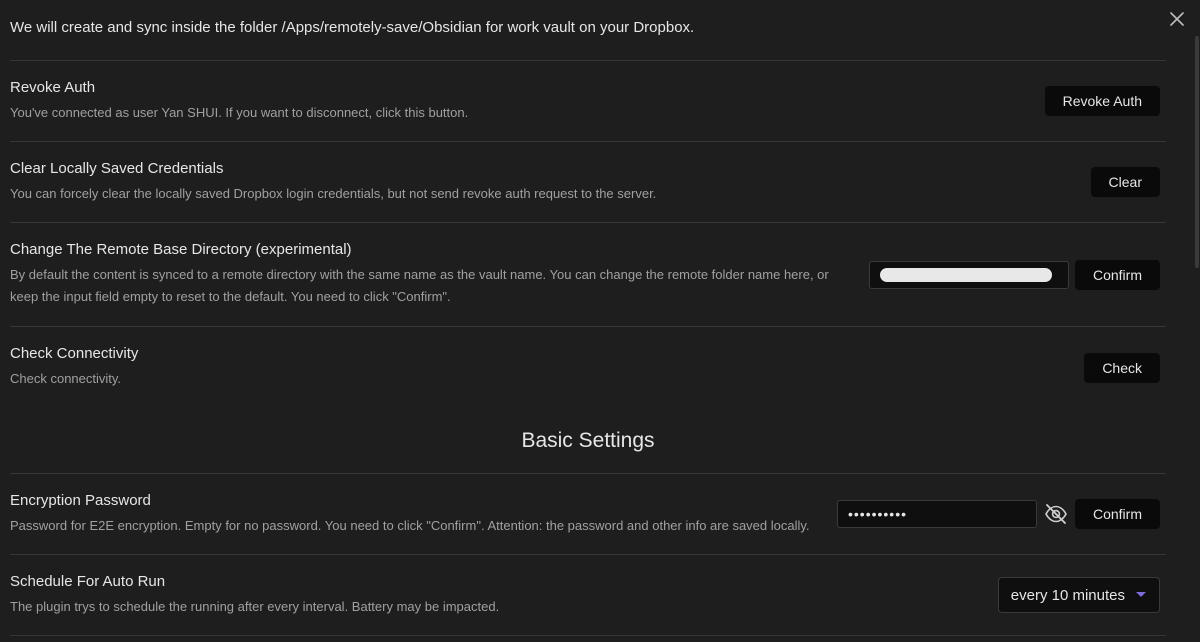  I want to click on auto-run-interval-select: every 10 minutes, so click(1078, 595).